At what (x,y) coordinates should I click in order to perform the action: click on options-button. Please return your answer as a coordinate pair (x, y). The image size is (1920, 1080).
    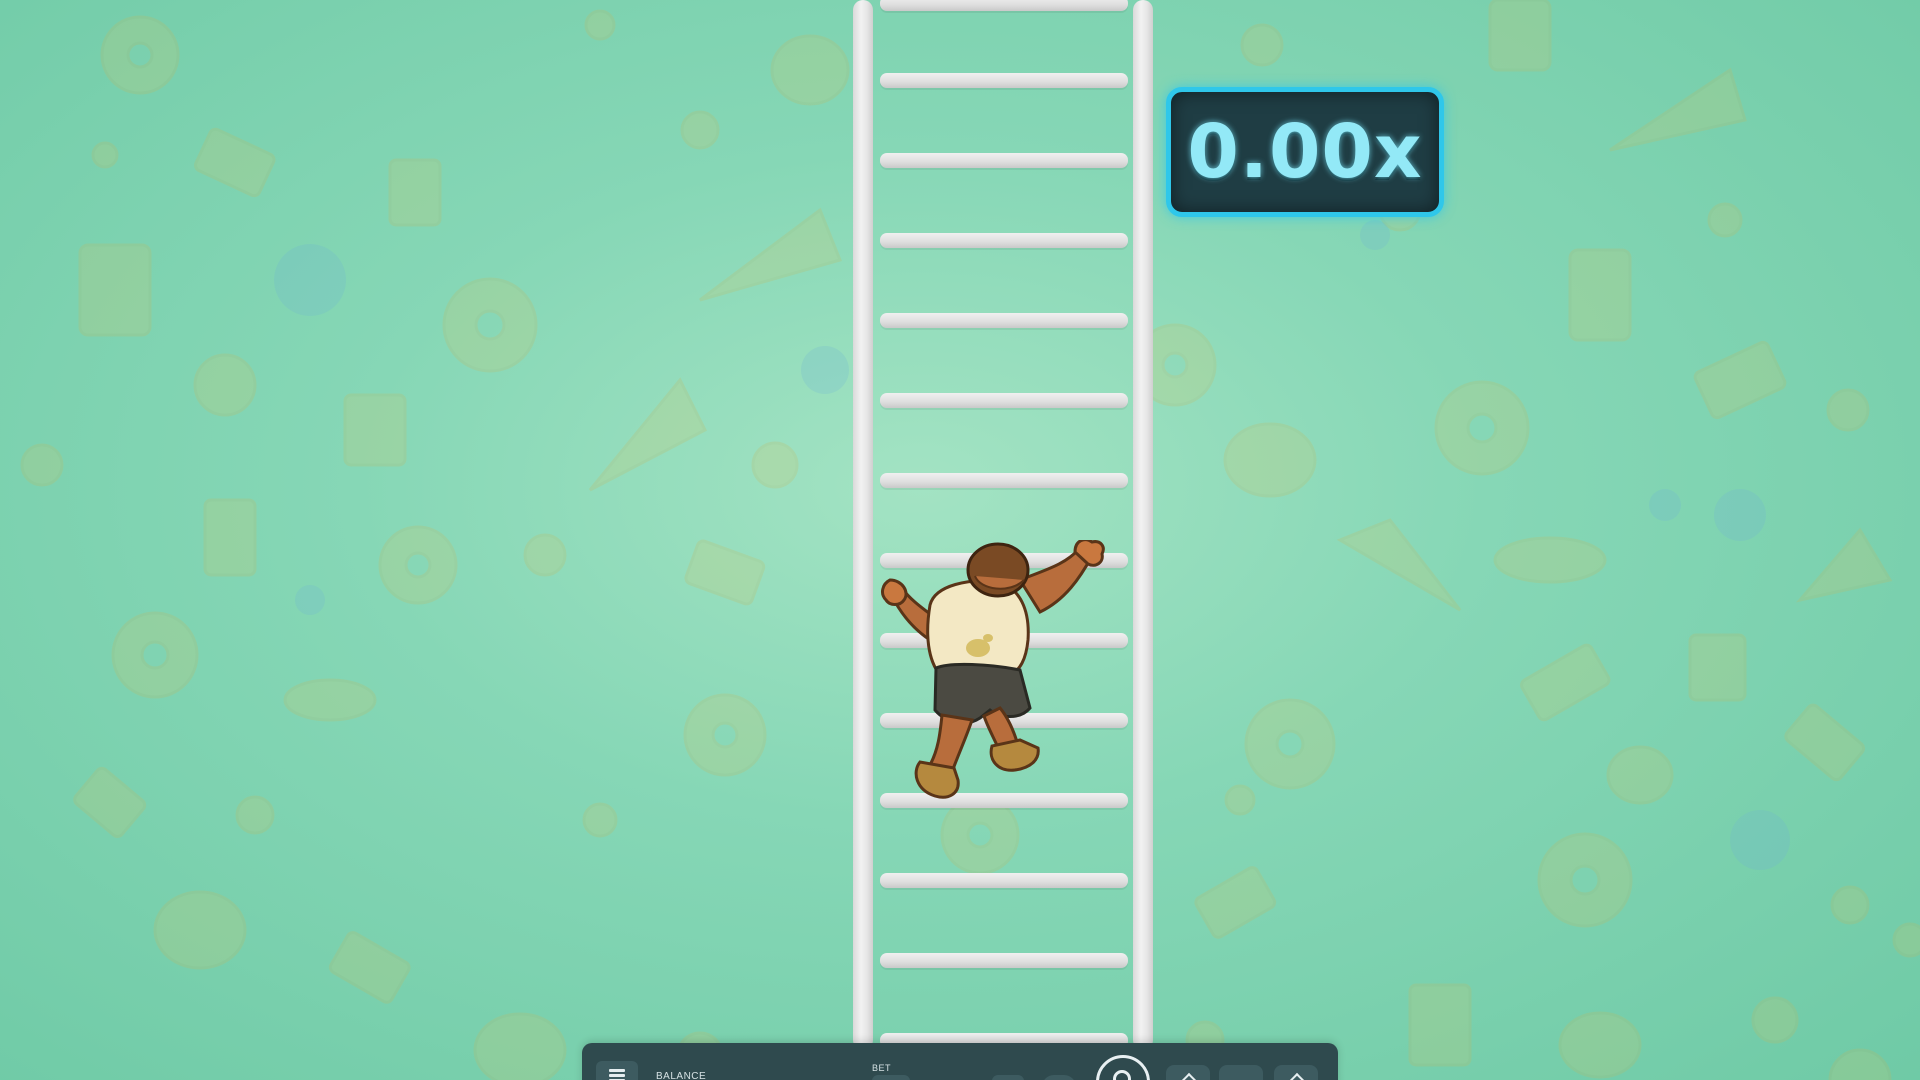
    Looking at the image, I should click on (1241, 1072).